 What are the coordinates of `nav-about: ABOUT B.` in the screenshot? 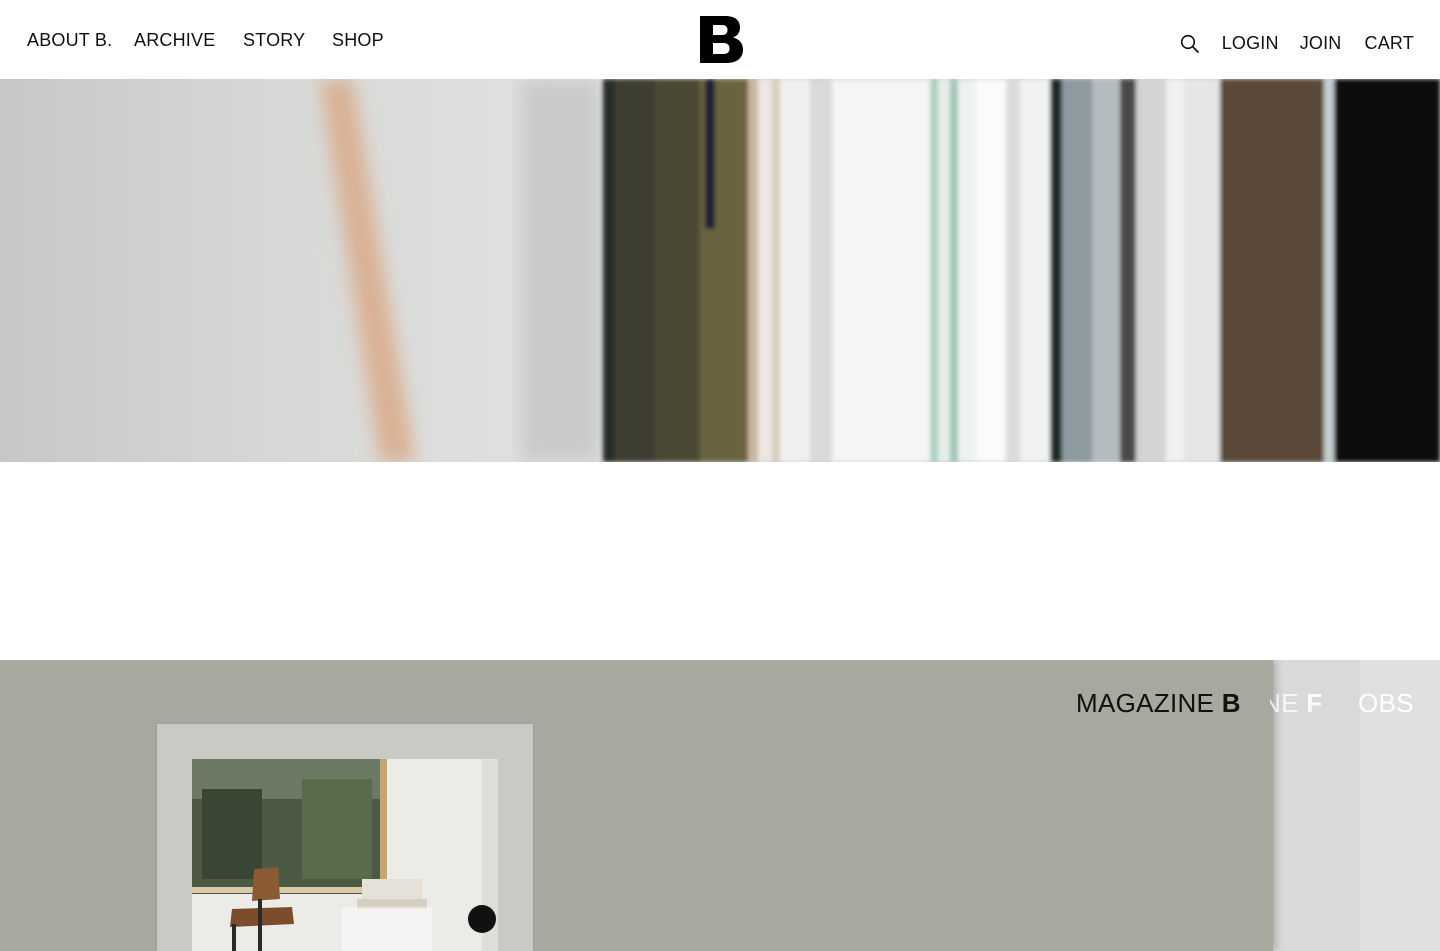 It's located at (80, 40).